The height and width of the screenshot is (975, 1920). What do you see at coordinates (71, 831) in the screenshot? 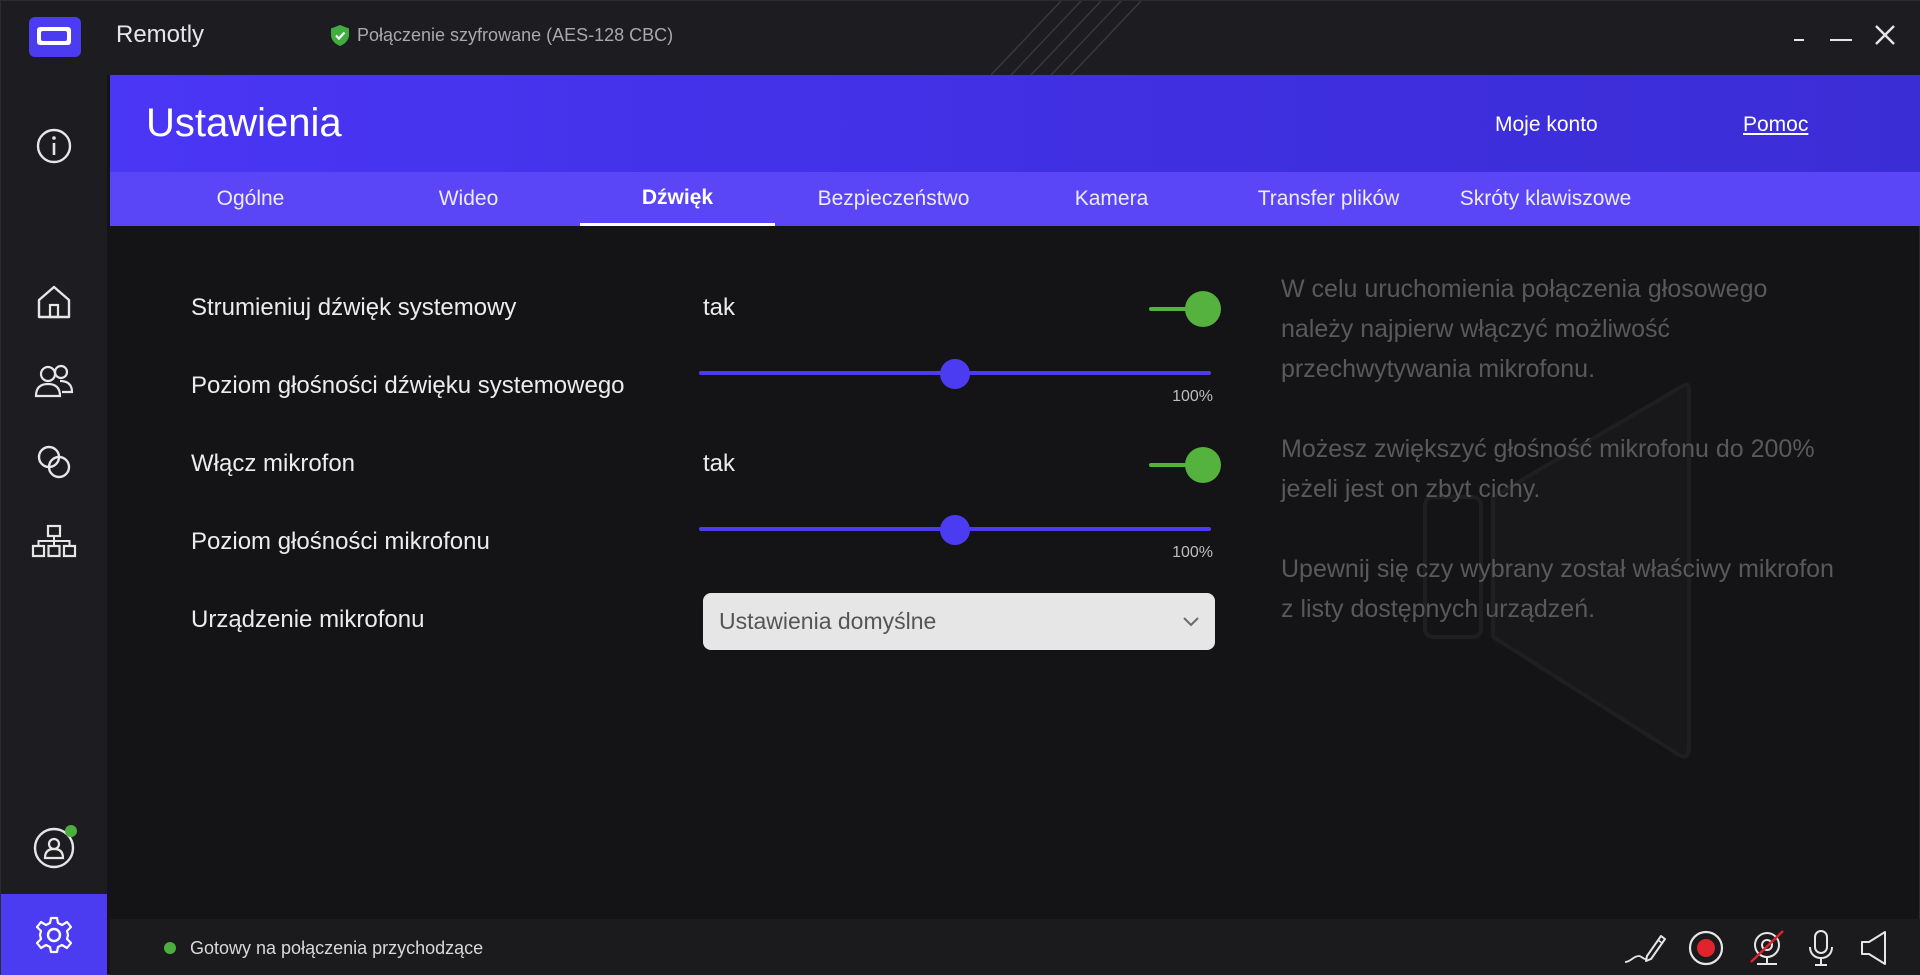
I see `online-status-dot` at bounding box center [71, 831].